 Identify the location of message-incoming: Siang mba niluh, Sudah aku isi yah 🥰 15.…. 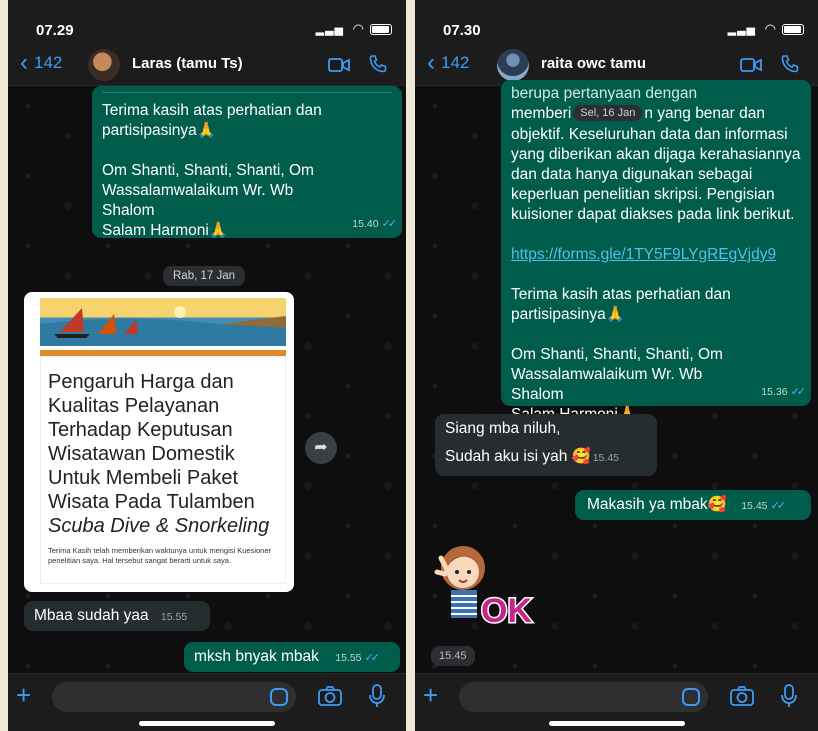
(546, 445).